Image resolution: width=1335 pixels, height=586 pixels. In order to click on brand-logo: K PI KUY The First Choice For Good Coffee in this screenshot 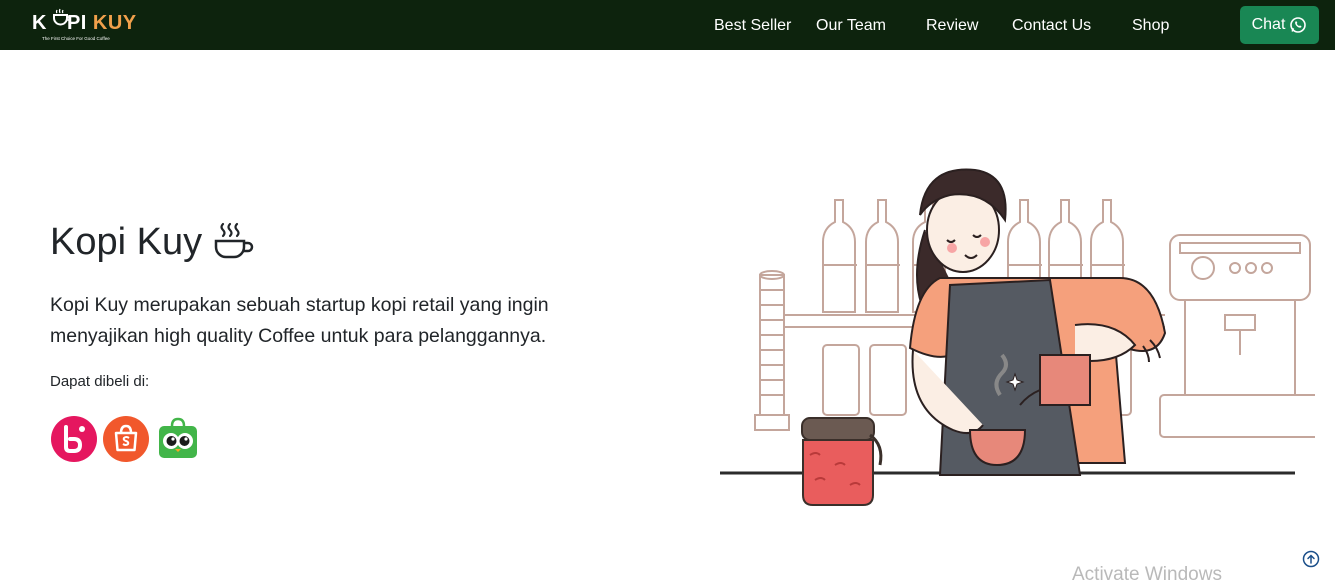, I will do `click(87, 25)`.